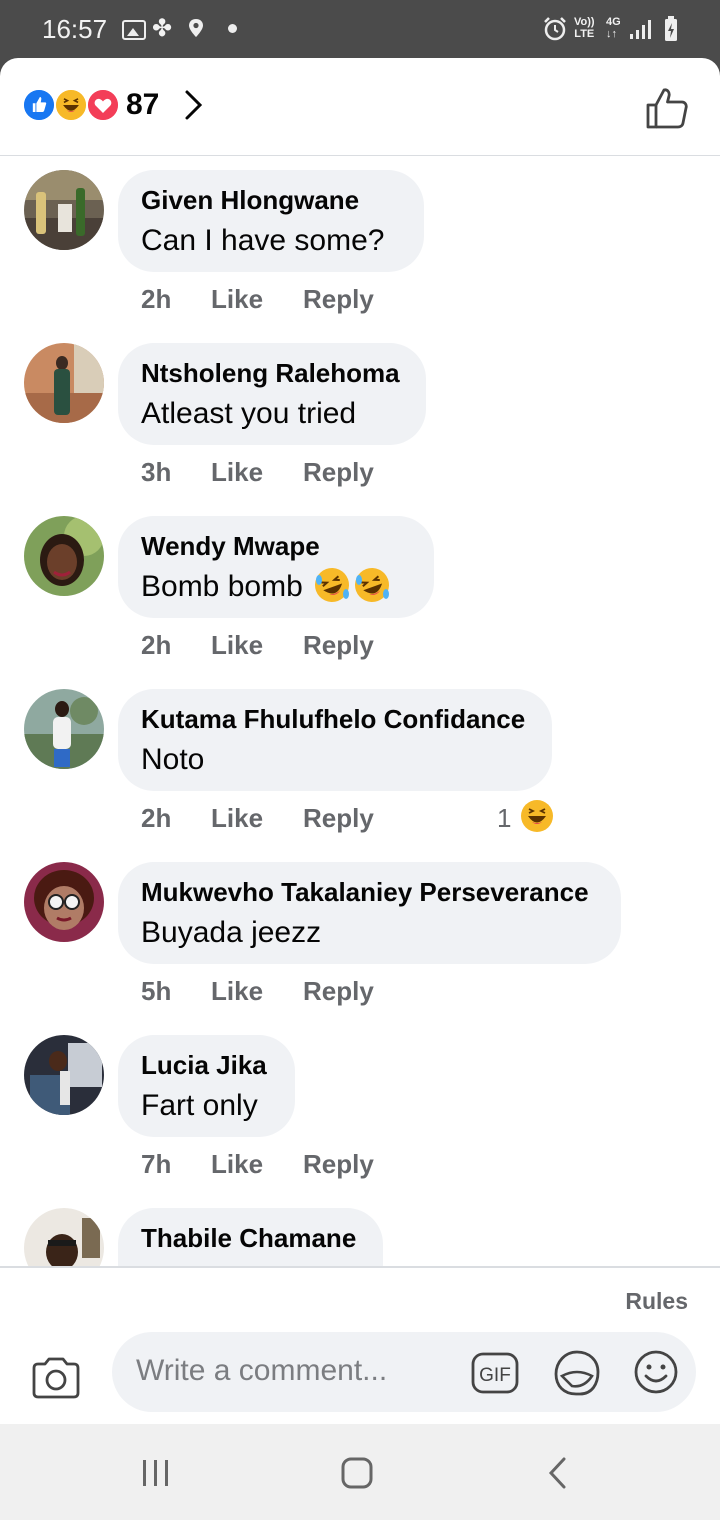 This screenshot has width=720, height=1520. What do you see at coordinates (671, 28) in the screenshot?
I see `battery-icon` at bounding box center [671, 28].